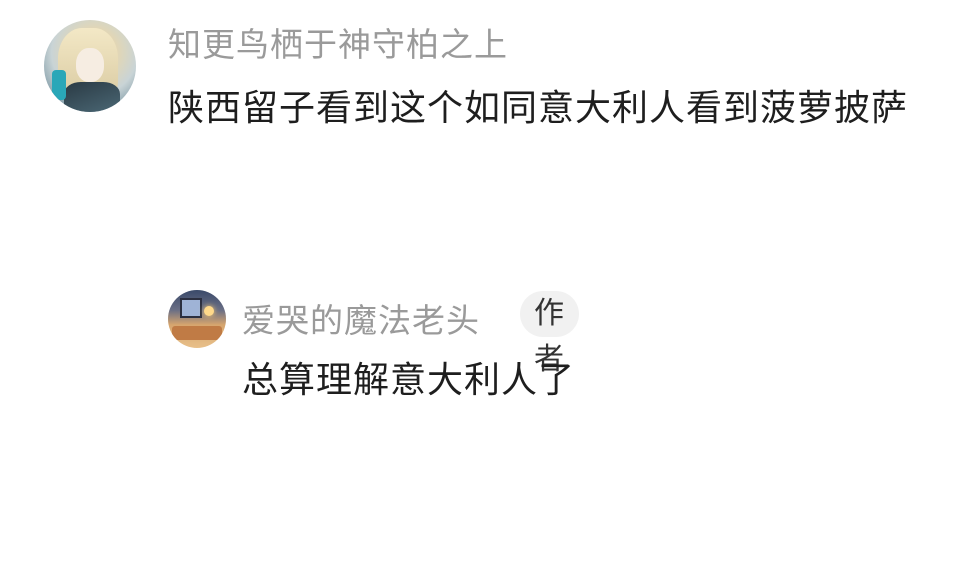 This screenshot has height=568, width=968. I want to click on avatar-window, so click(191, 308).